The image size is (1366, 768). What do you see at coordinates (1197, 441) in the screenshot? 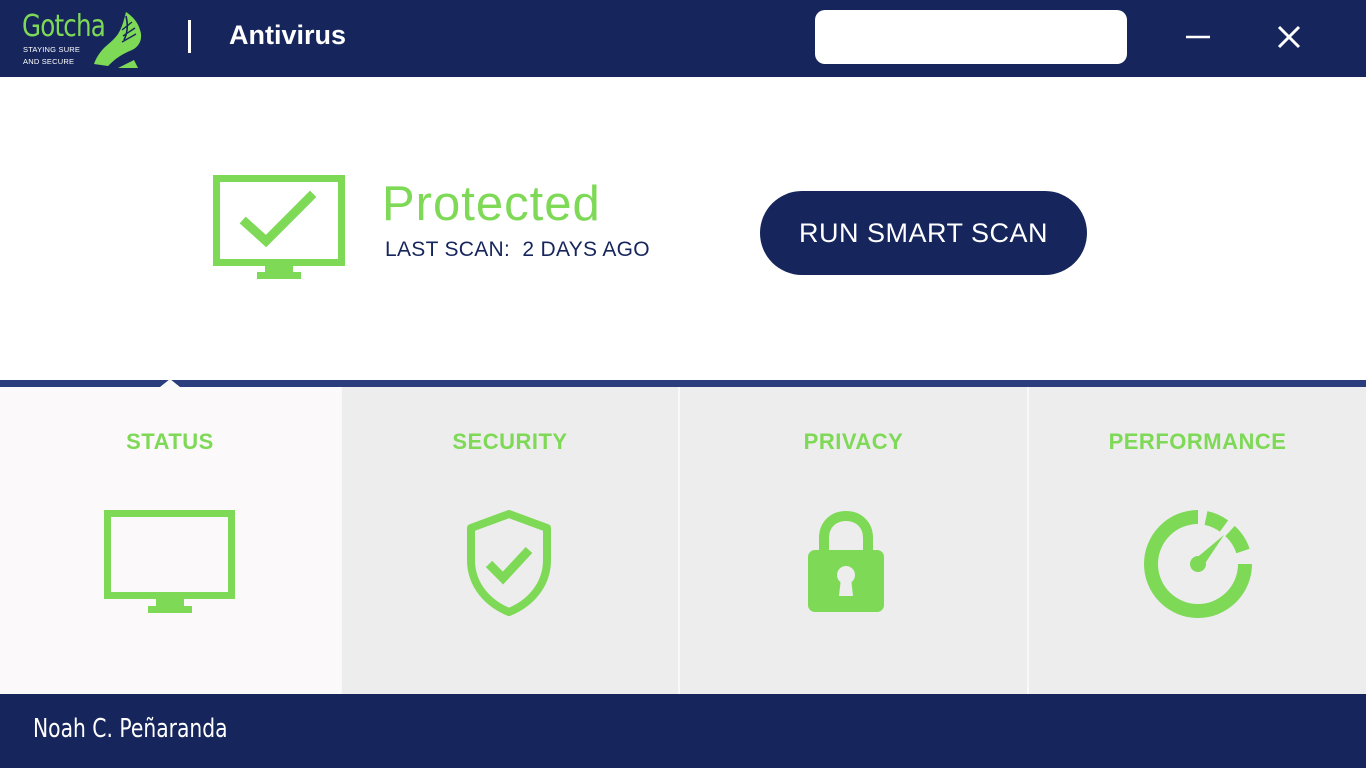
I see `tab-label: PERFORMANCE` at bounding box center [1197, 441].